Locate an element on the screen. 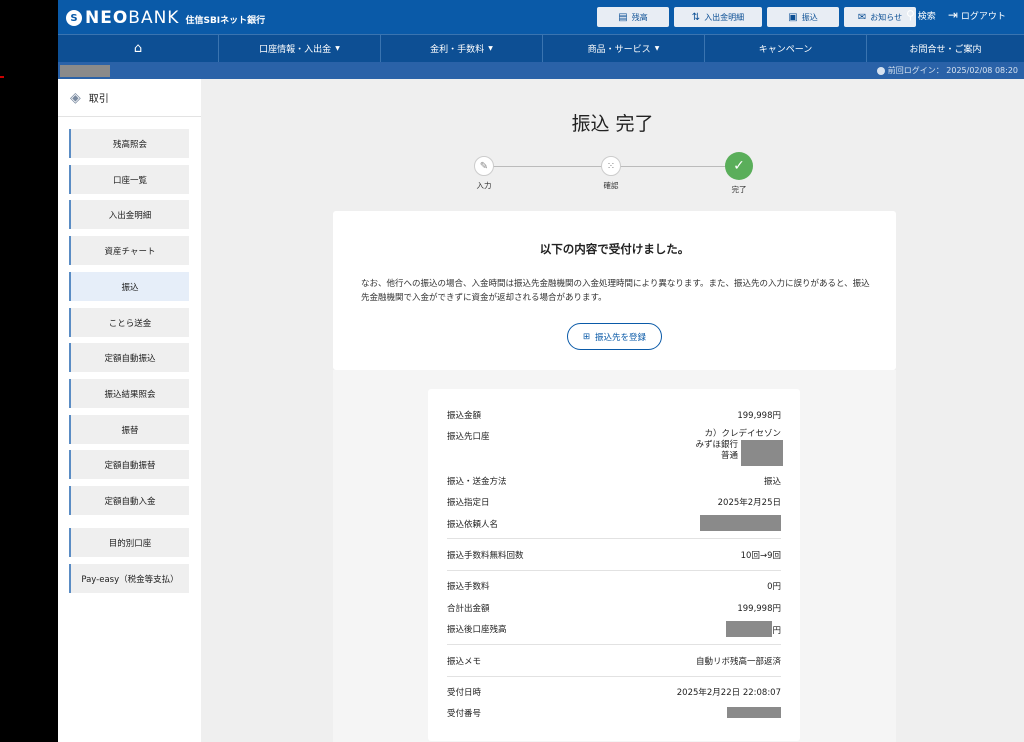 This screenshot has width=1024, height=742. detail-row-method: 振込・送金方法 振込 is located at coordinates (614, 481).